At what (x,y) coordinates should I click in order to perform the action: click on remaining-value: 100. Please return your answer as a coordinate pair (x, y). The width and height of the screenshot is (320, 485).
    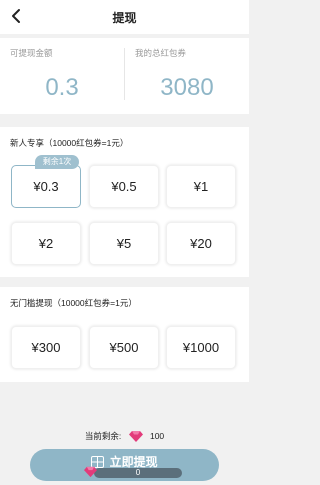
    Looking at the image, I should click on (157, 436).